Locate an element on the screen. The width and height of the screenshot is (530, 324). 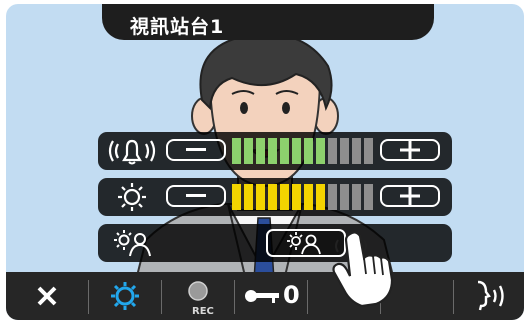
brightness-control is located at coordinates (275, 197).